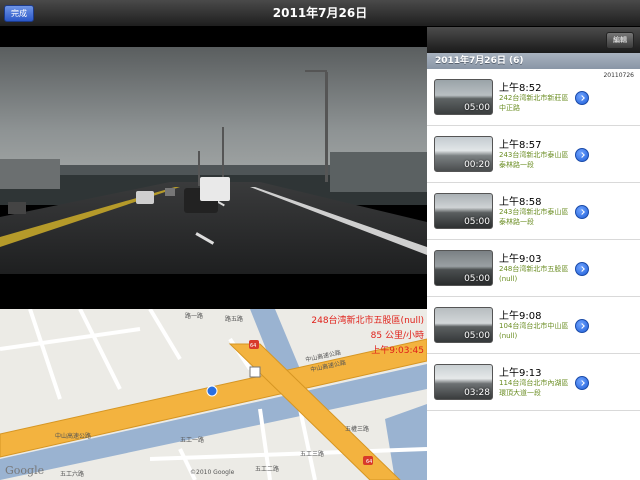 Image resolution: width=640 pixels, height=480 pixels. Describe the element at coordinates (618, 75) in the screenshot. I see `date-code: 20110726` at that location.